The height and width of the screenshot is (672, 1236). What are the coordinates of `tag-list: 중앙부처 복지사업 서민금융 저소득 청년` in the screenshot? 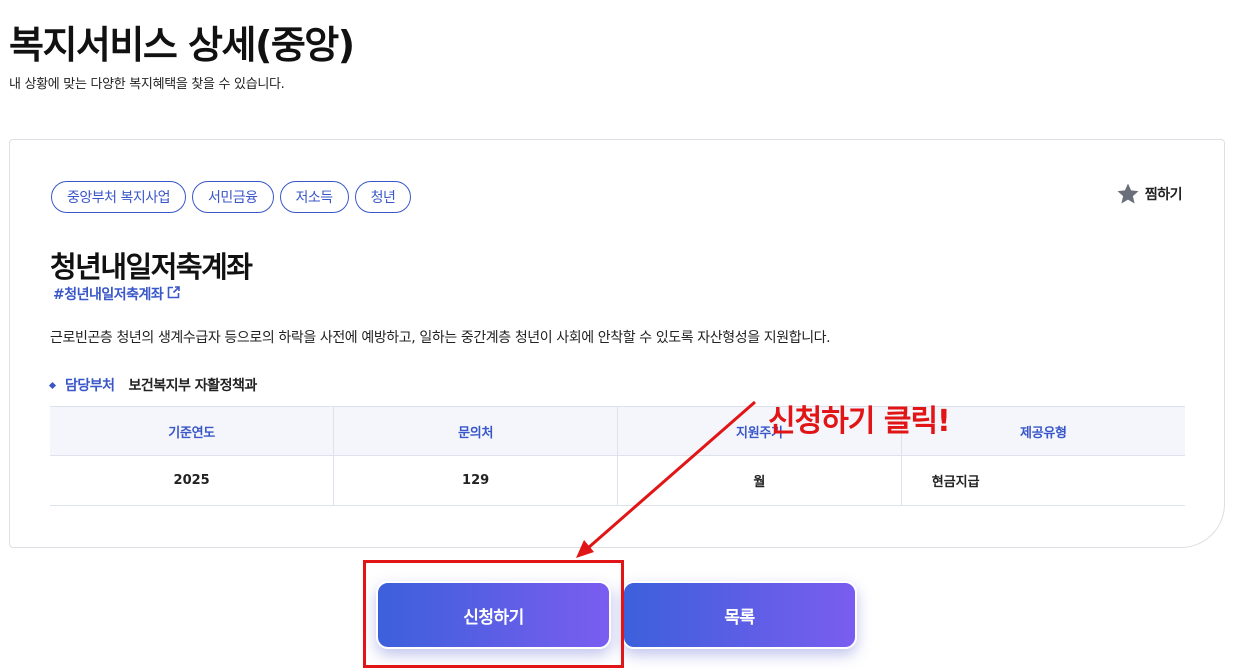 It's located at (231, 197).